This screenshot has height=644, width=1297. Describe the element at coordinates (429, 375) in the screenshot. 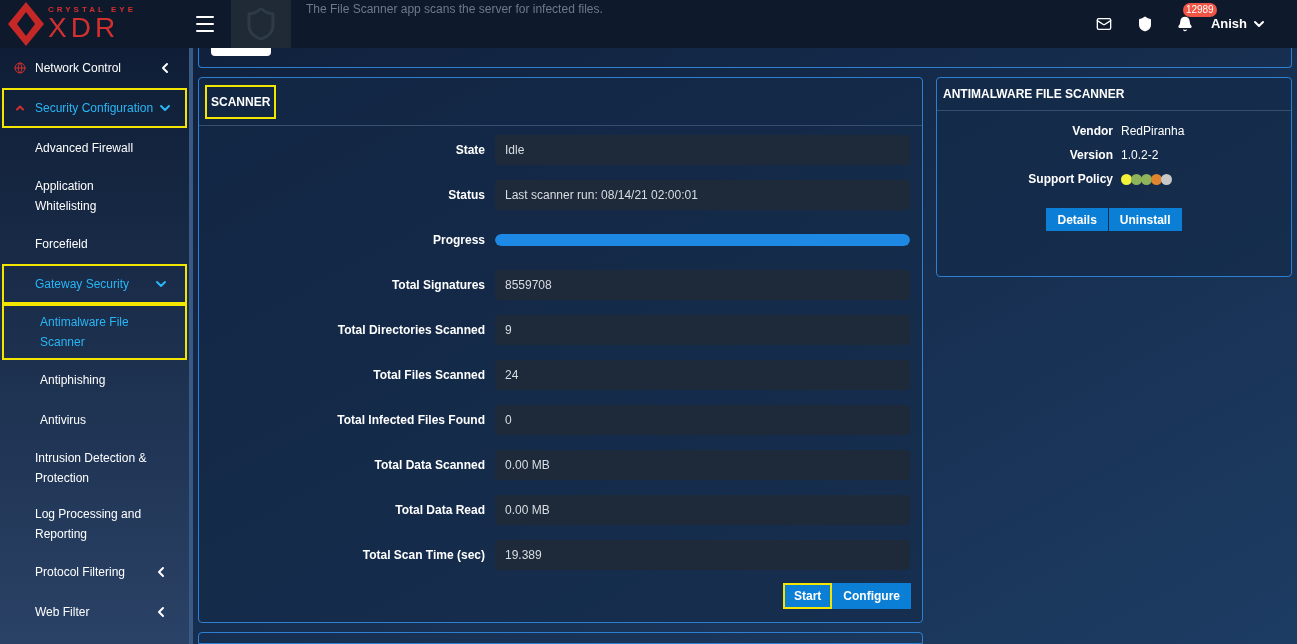

I see `field-label: Total Files Scanned` at that location.